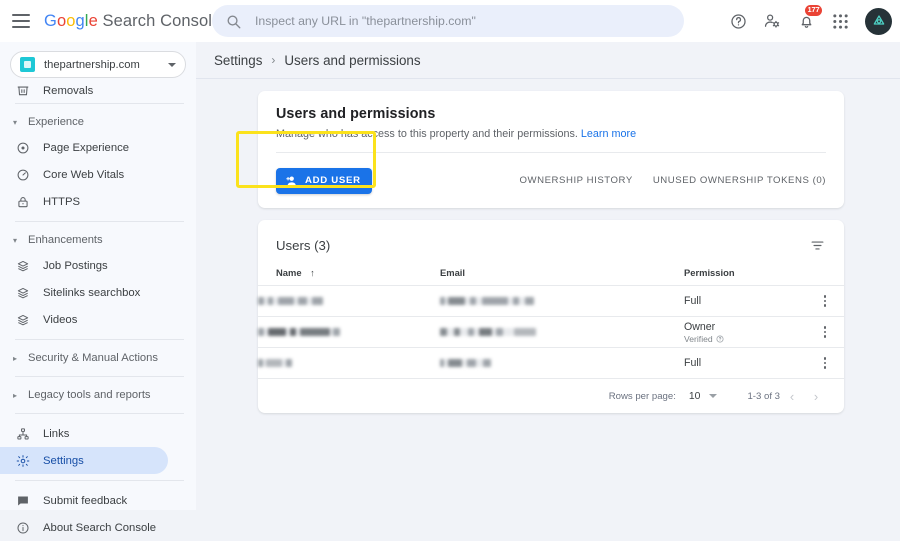 The height and width of the screenshot is (541, 900). What do you see at coordinates (744, 339) in the screenshot?
I see `verified-status: Verified` at bounding box center [744, 339].